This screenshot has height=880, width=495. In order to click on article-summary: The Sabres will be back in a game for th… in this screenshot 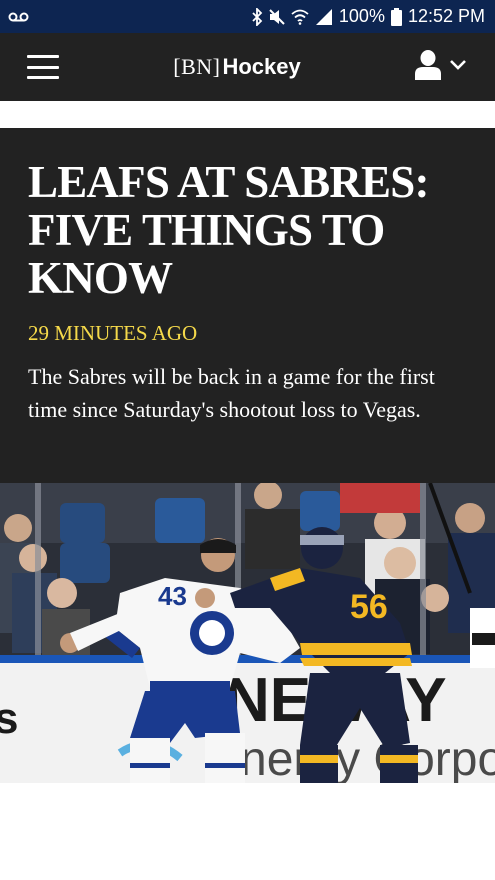, I will do `click(231, 393)`.